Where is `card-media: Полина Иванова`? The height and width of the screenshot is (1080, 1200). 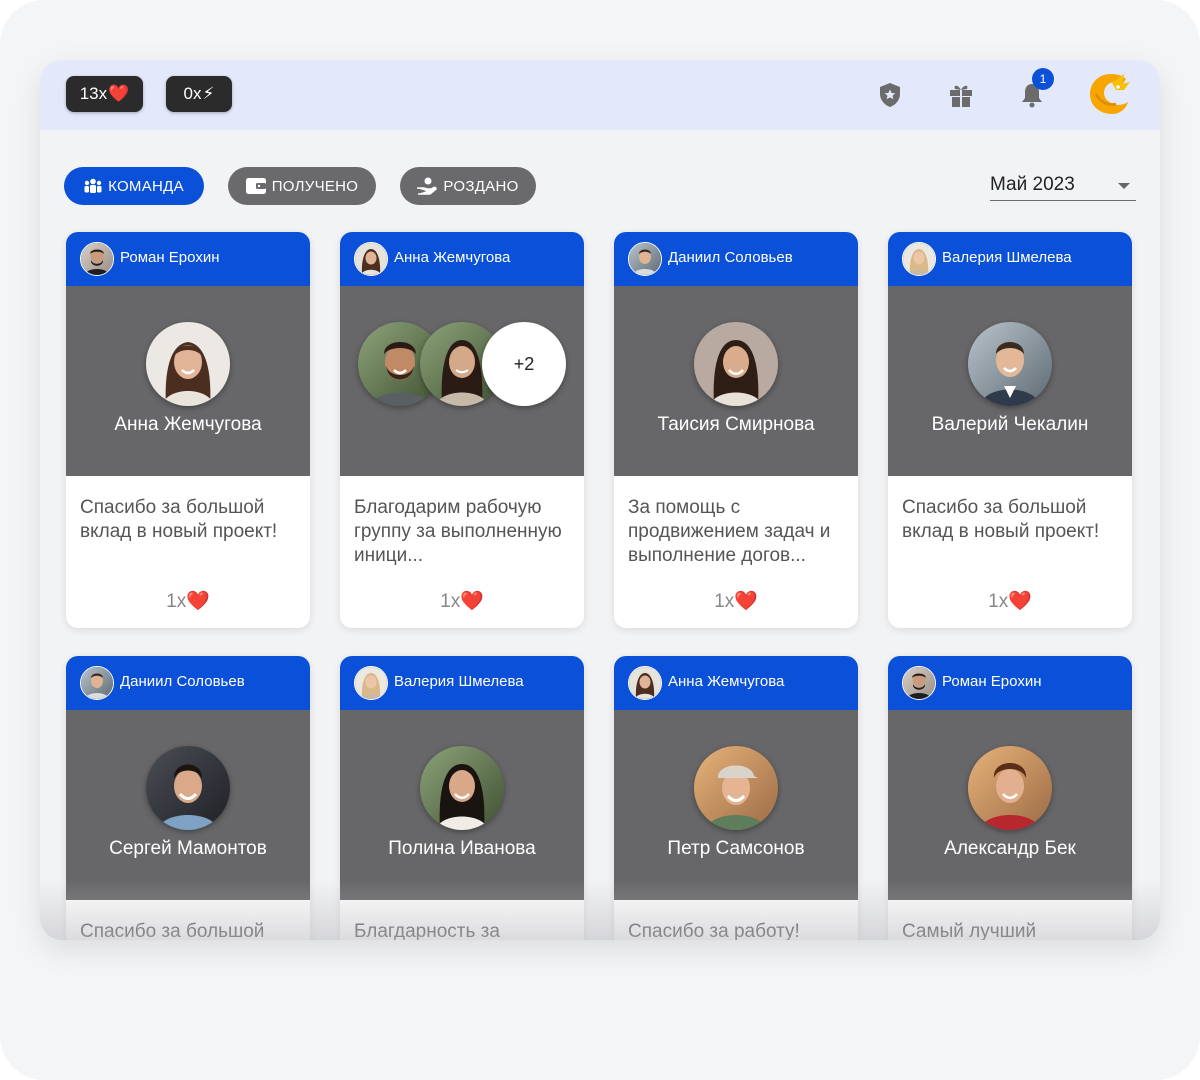 card-media: Полина Иванова is located at coordinates (462, 805).